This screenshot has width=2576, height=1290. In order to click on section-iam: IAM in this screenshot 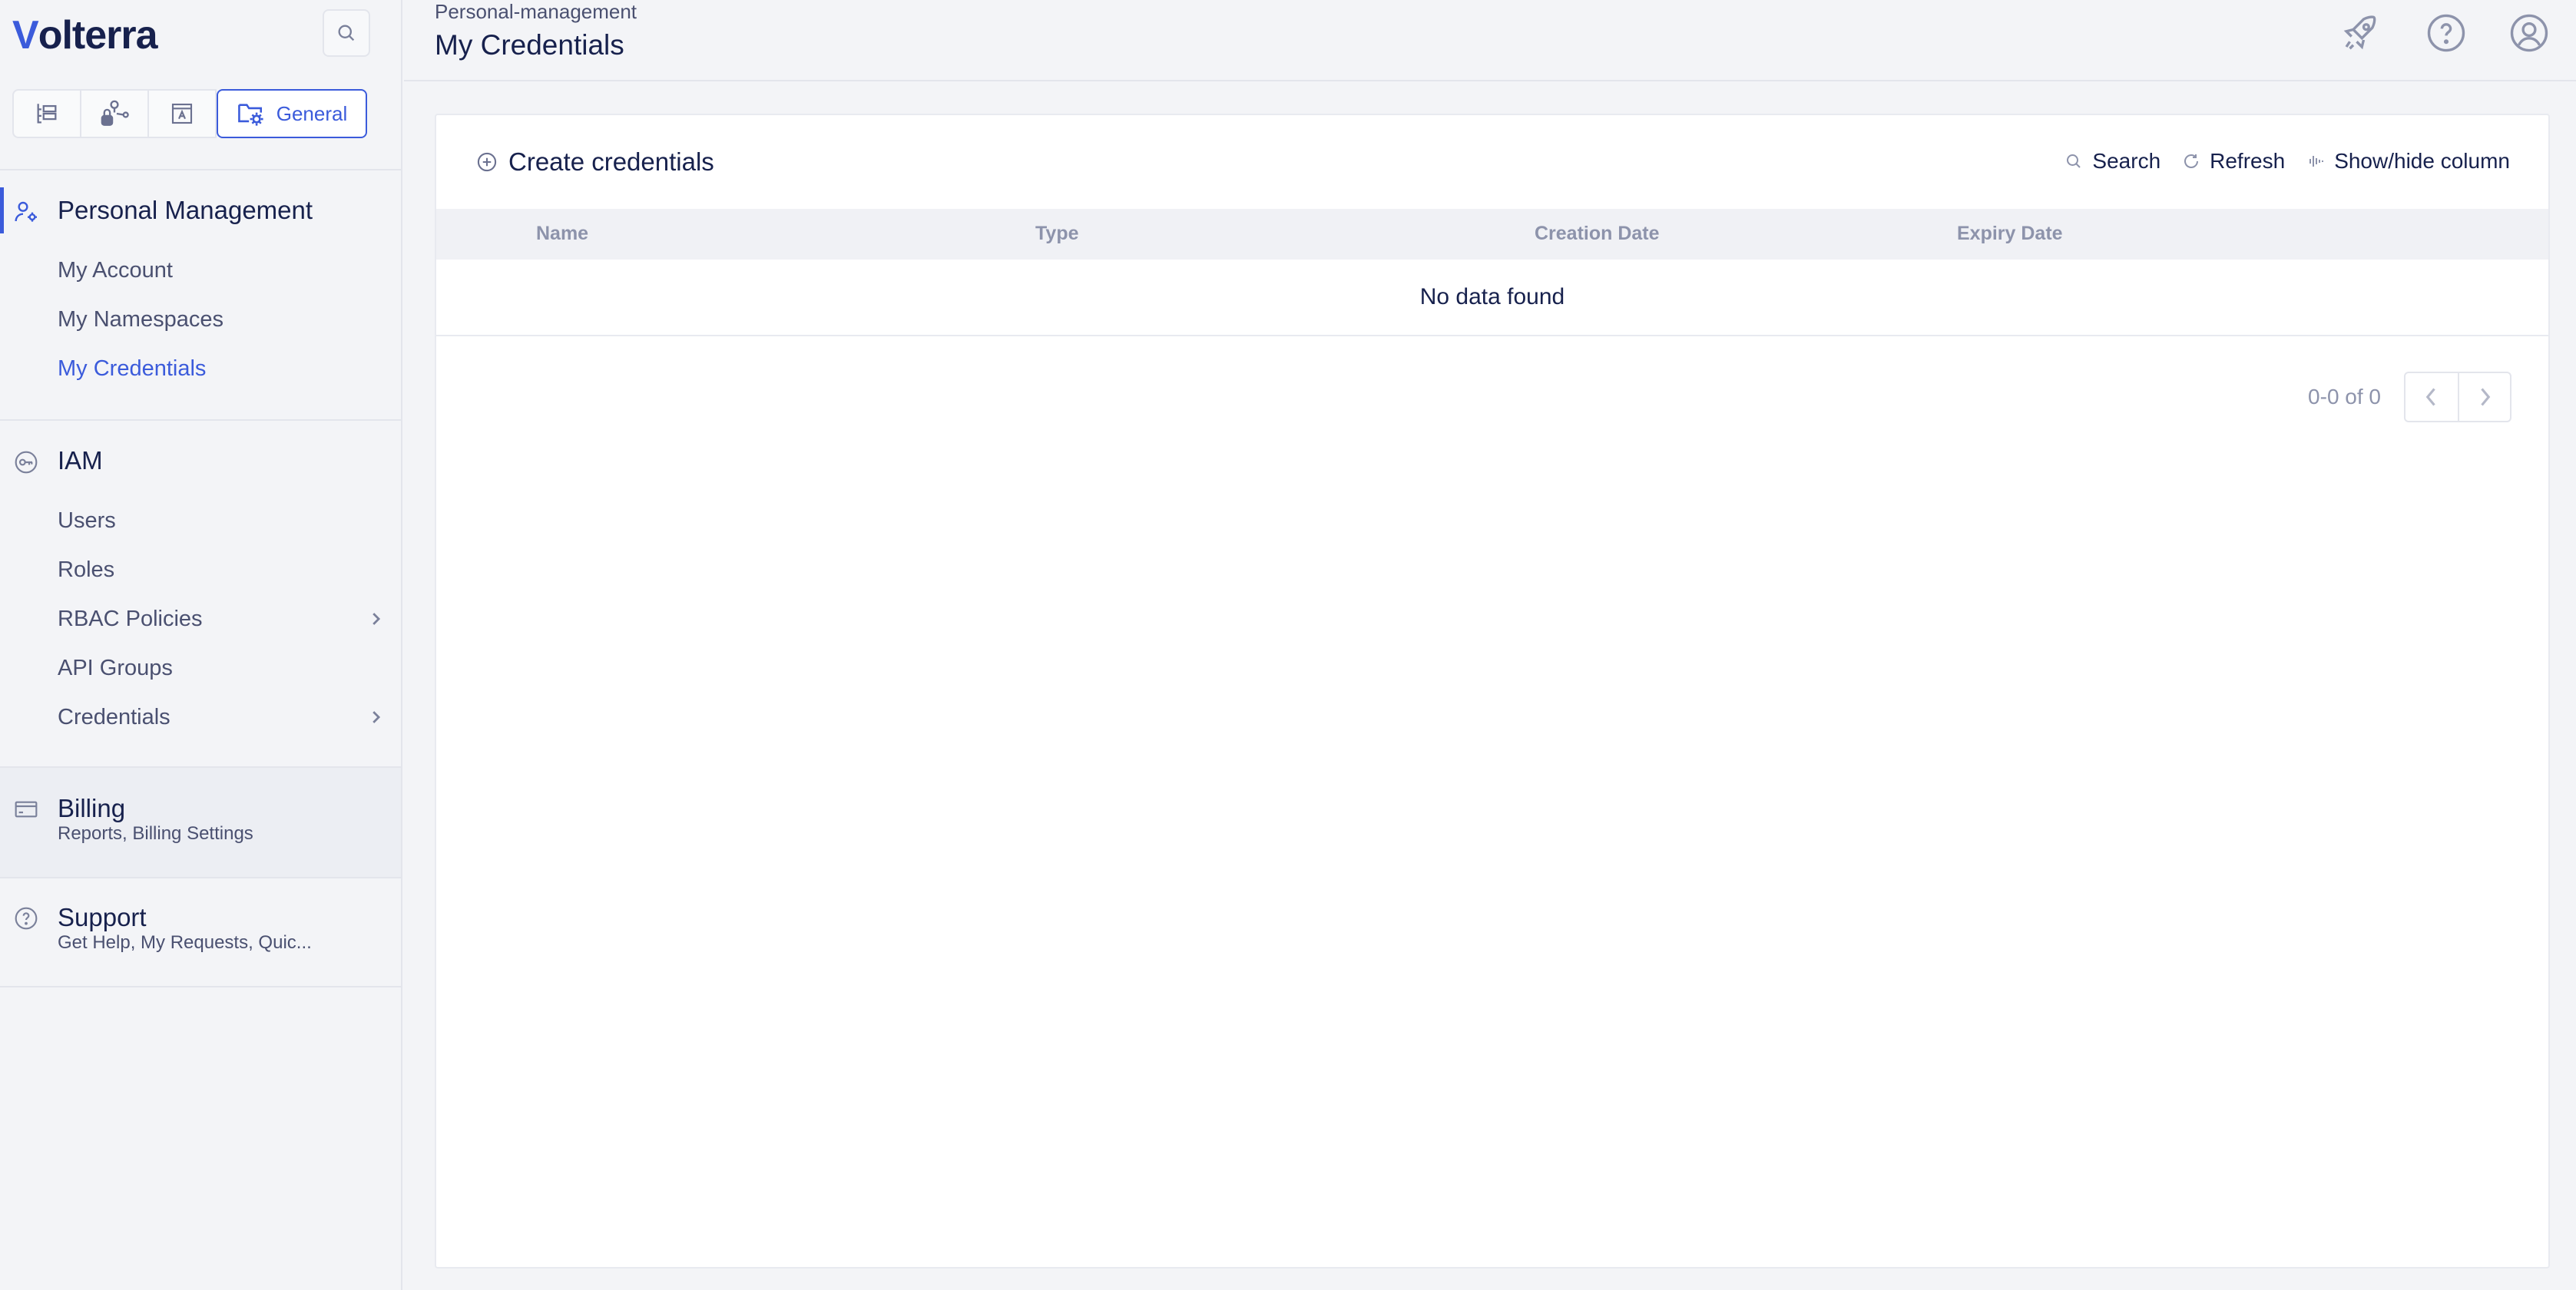, I will do `click(200, 461)`.